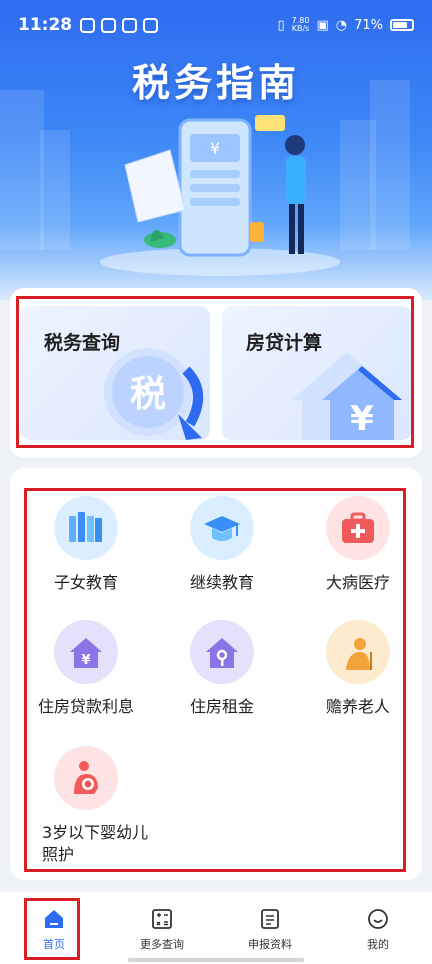 The height and width of the screenshot is (964, 432). Describe the element at coordinates (162, 944) in the screenshot. I see `nav-more-queries-label: 更多查询` at that location.